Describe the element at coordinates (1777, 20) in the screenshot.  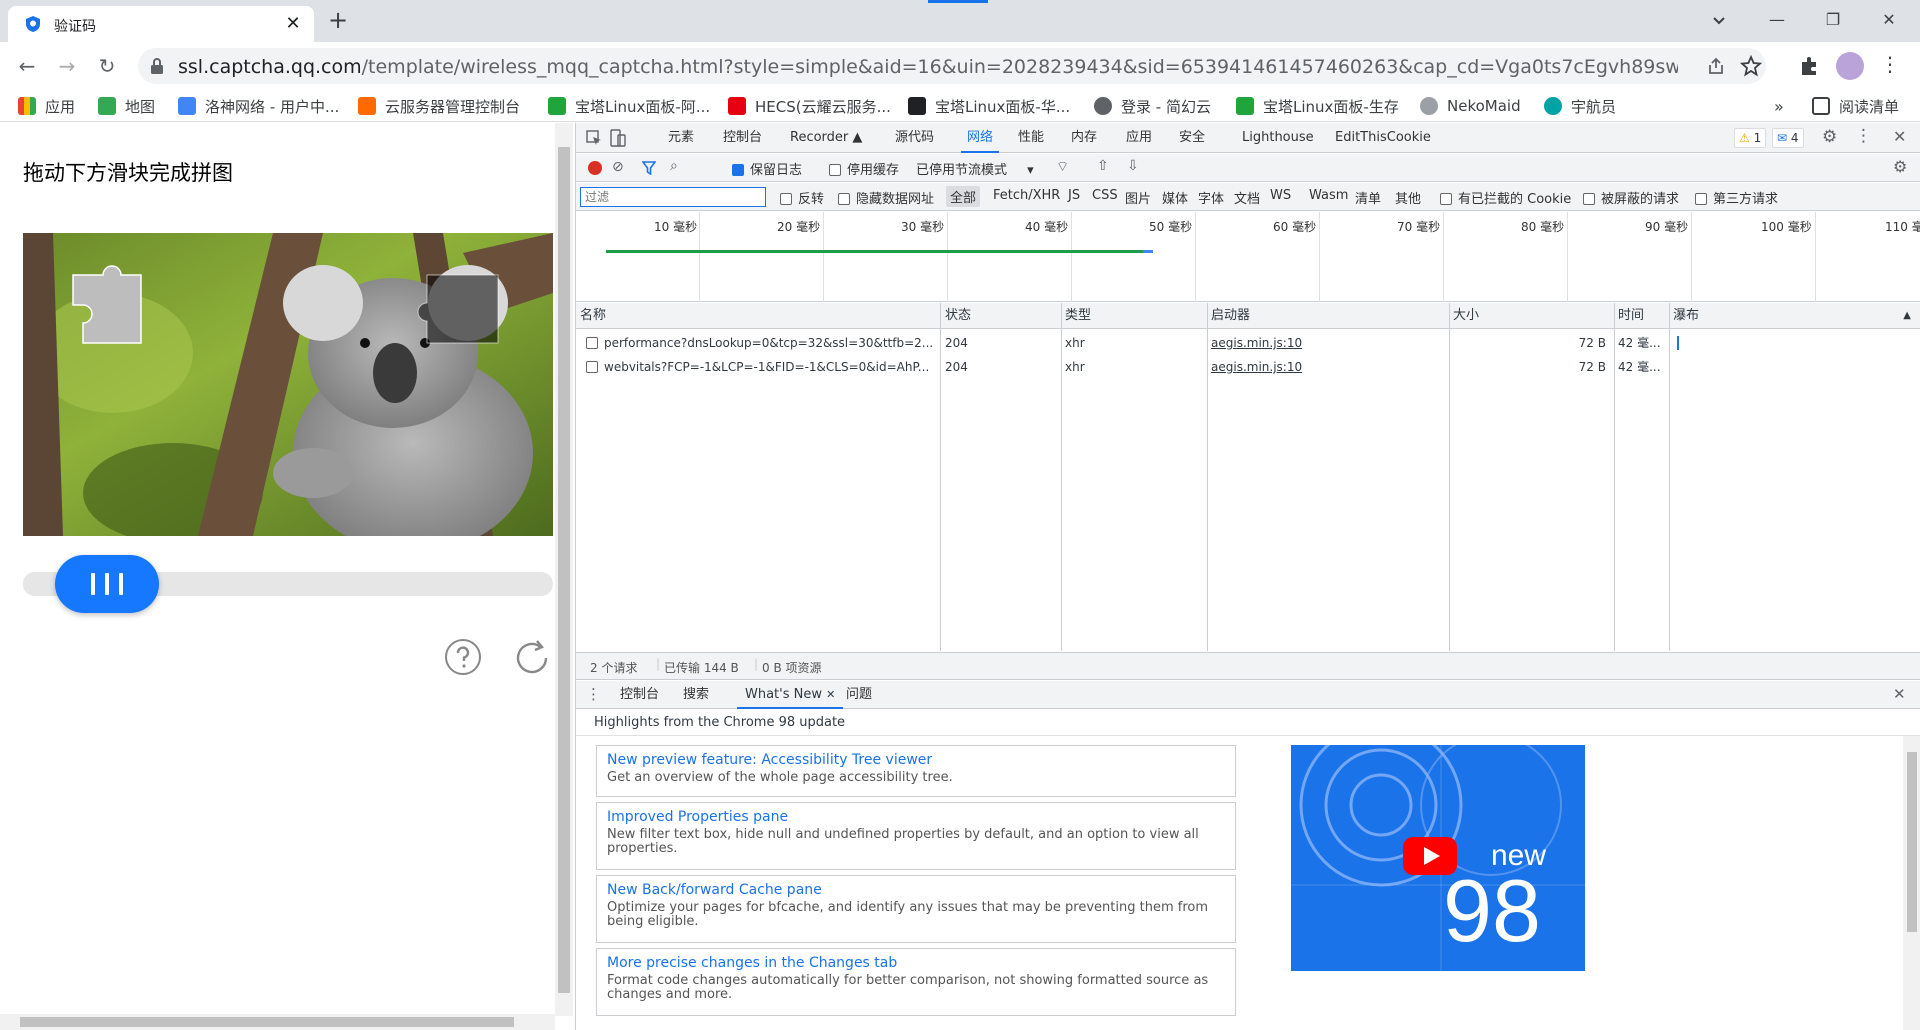
I see `minimize-button: —` at that location.